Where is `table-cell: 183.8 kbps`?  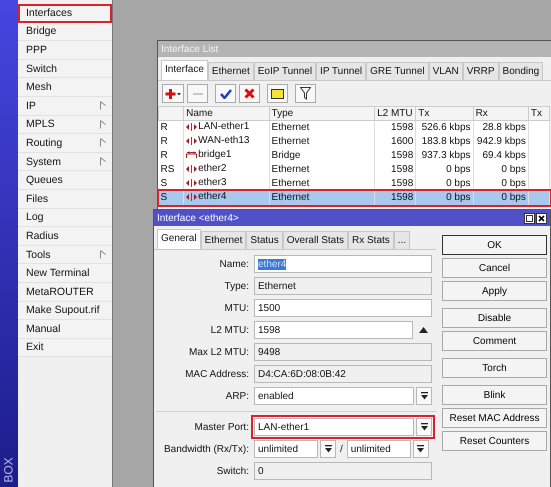 table-cell: 183.8 kbps is located at coordinates (445, 142).